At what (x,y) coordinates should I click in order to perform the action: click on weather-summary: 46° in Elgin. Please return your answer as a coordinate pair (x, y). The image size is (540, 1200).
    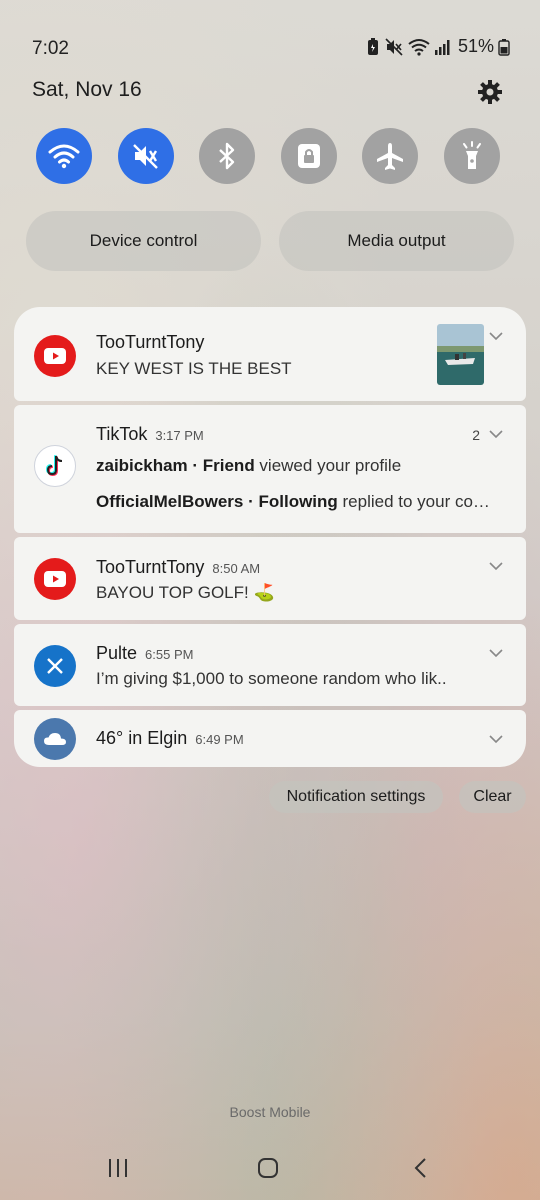
    Looking at the image, I should click on (142, 738).